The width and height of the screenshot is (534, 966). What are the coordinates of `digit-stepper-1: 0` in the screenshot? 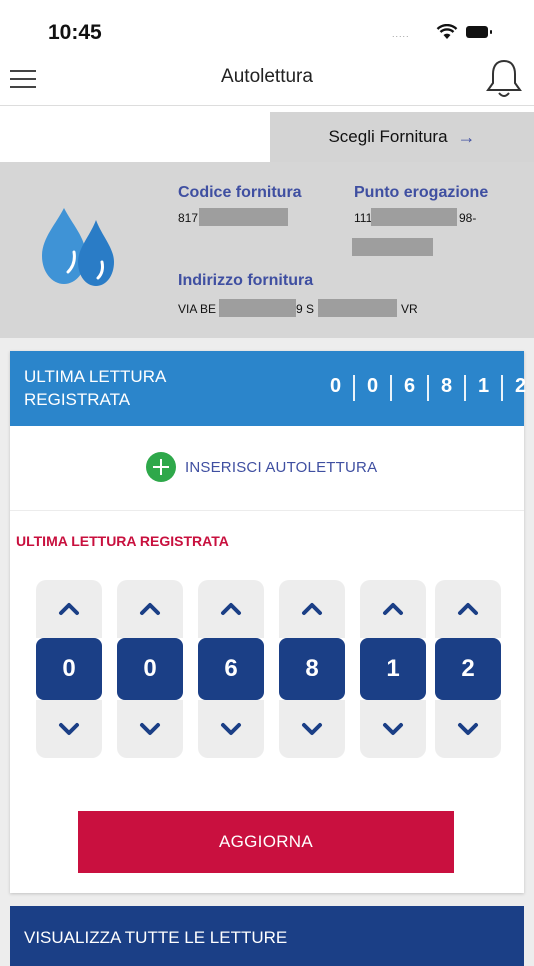 It's located at (69, 669).